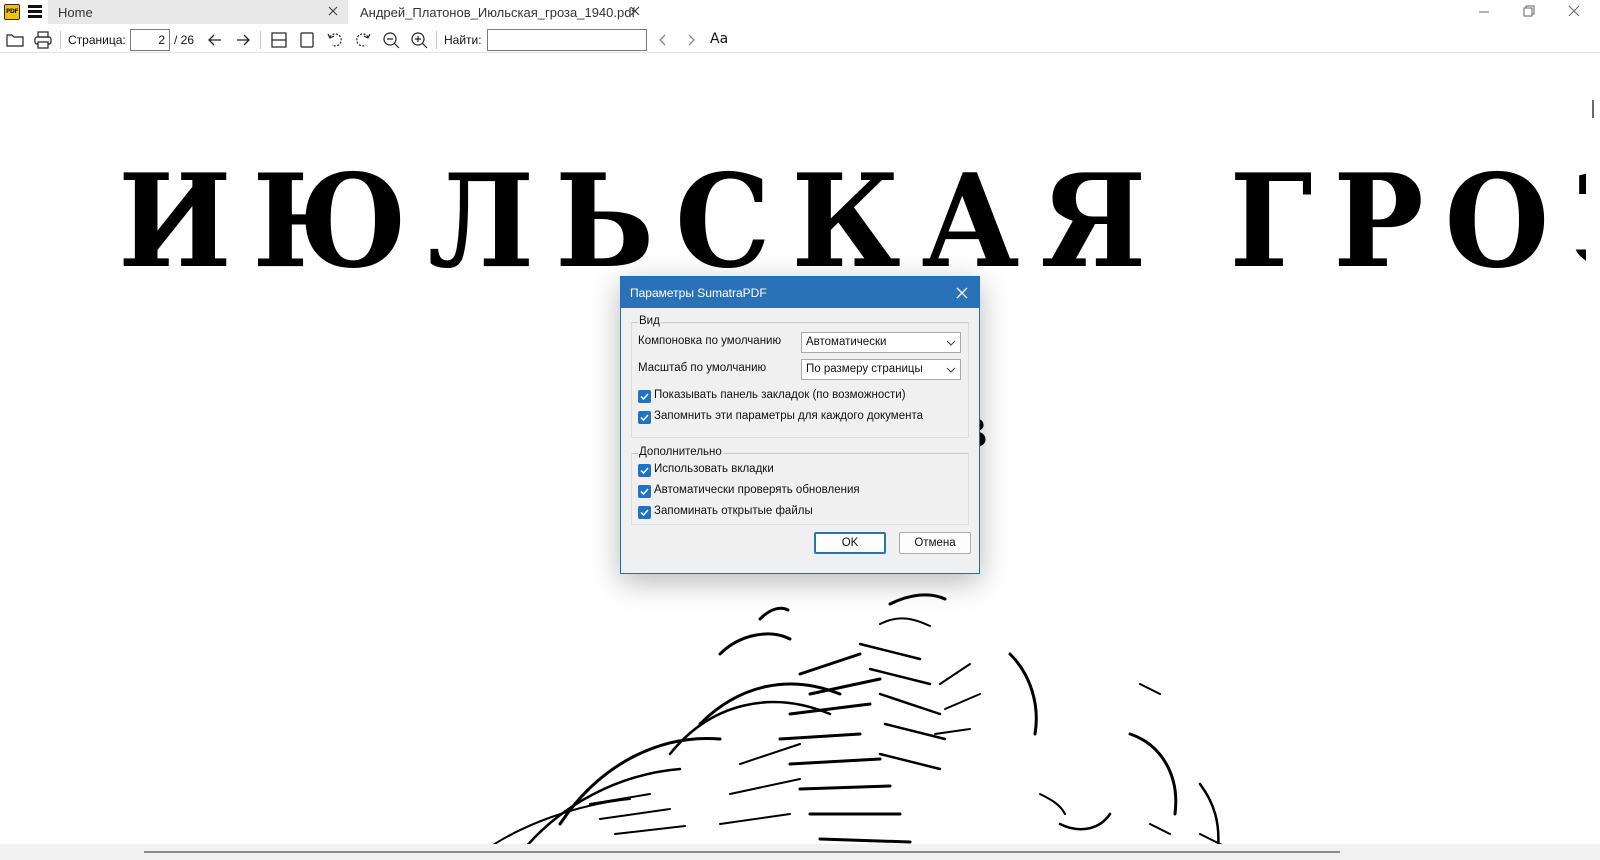 Image resolution: width=1600 pixels, height=860 pixels. I want to click on page-number-input, so click(150, 40).